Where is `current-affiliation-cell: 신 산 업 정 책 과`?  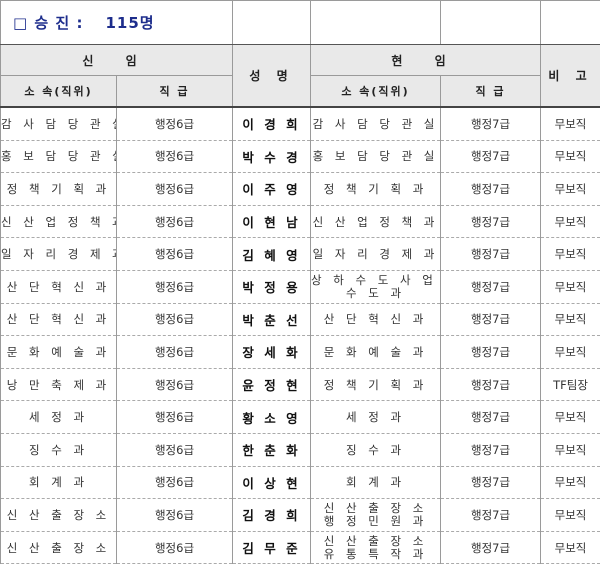
current-affiliation-cell: 신 산 업 정 책 과 is located at coordinates (376, 221).